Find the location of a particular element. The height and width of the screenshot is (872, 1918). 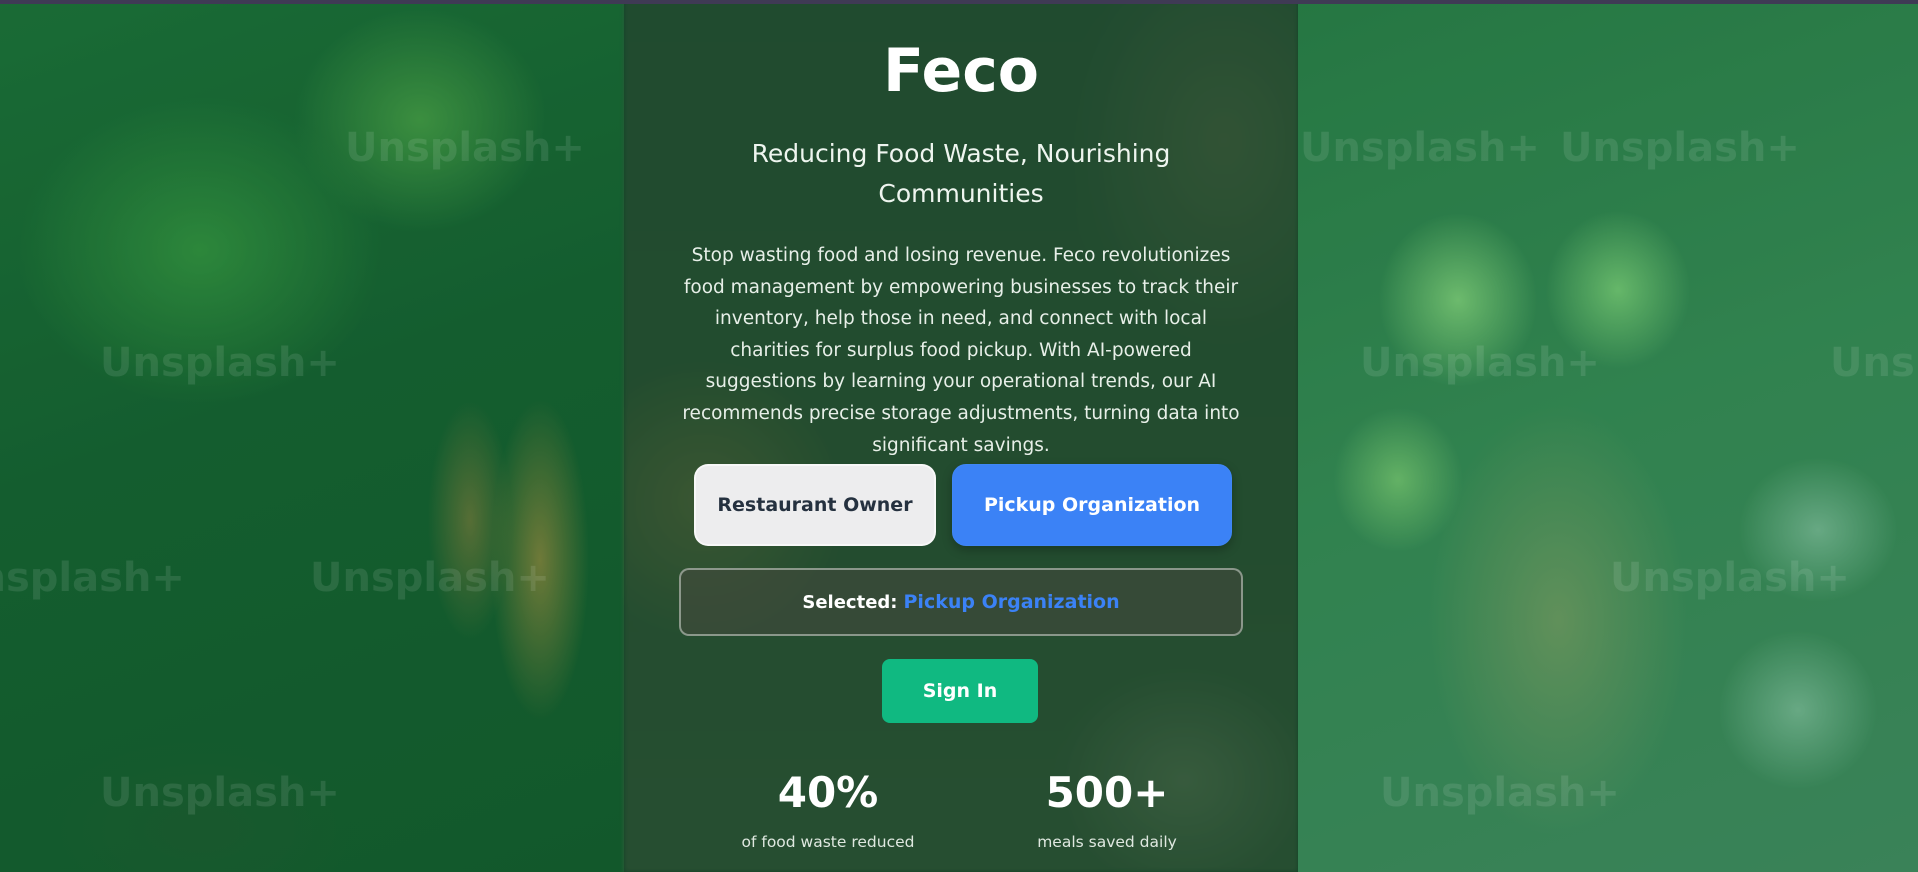

stat-waste-reduced: 40% of food waste reduced is located at coordinates (828, 811).